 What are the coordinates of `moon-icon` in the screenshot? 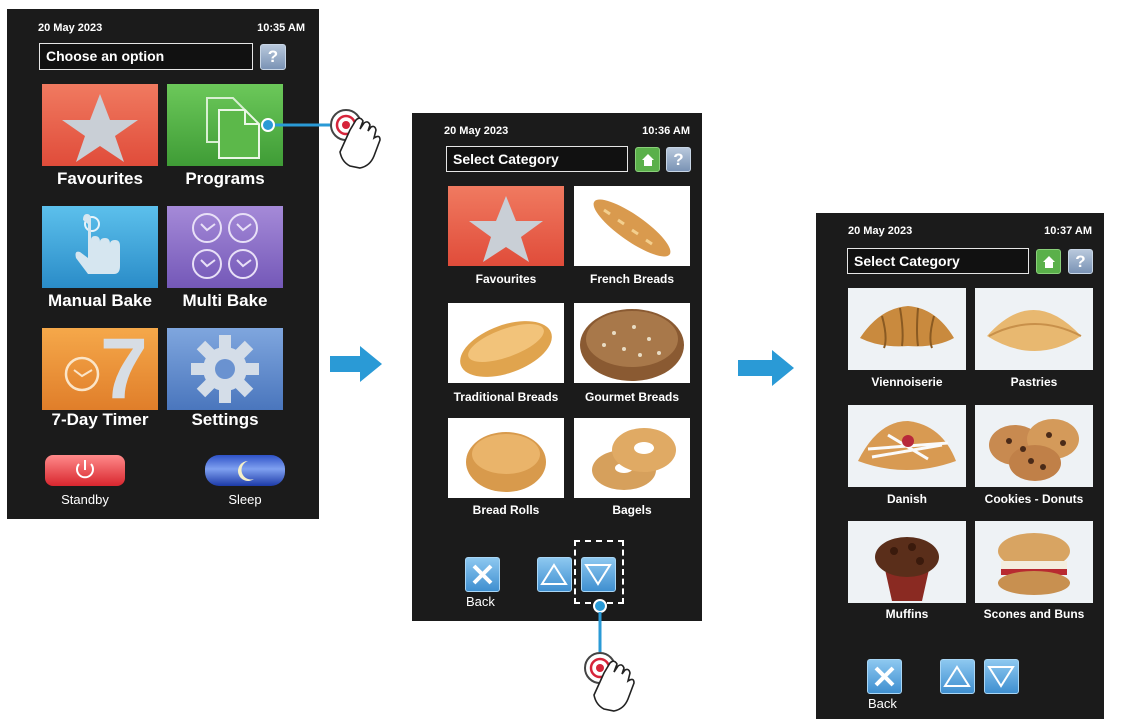 It's located at (246, 471).